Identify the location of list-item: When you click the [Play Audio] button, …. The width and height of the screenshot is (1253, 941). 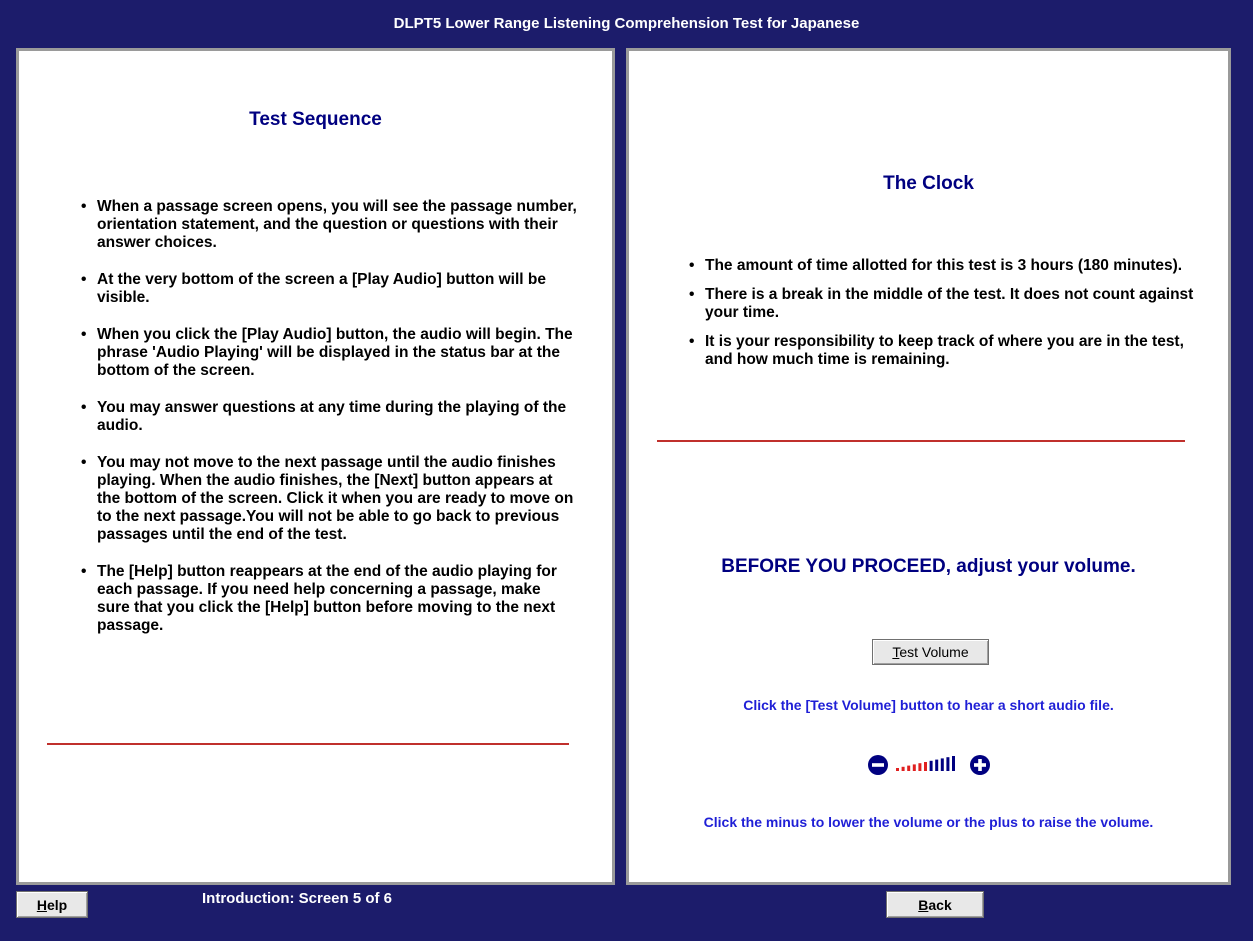
(327, 353).